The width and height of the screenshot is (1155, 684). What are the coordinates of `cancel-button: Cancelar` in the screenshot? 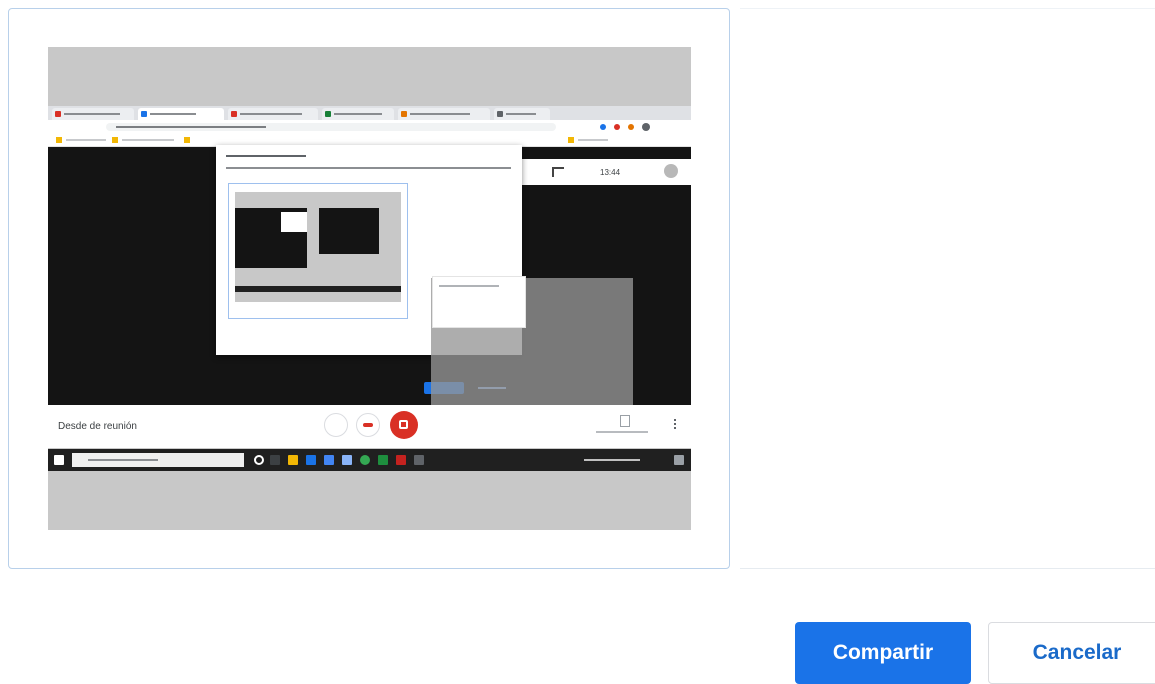 It's located at (1071, 653).